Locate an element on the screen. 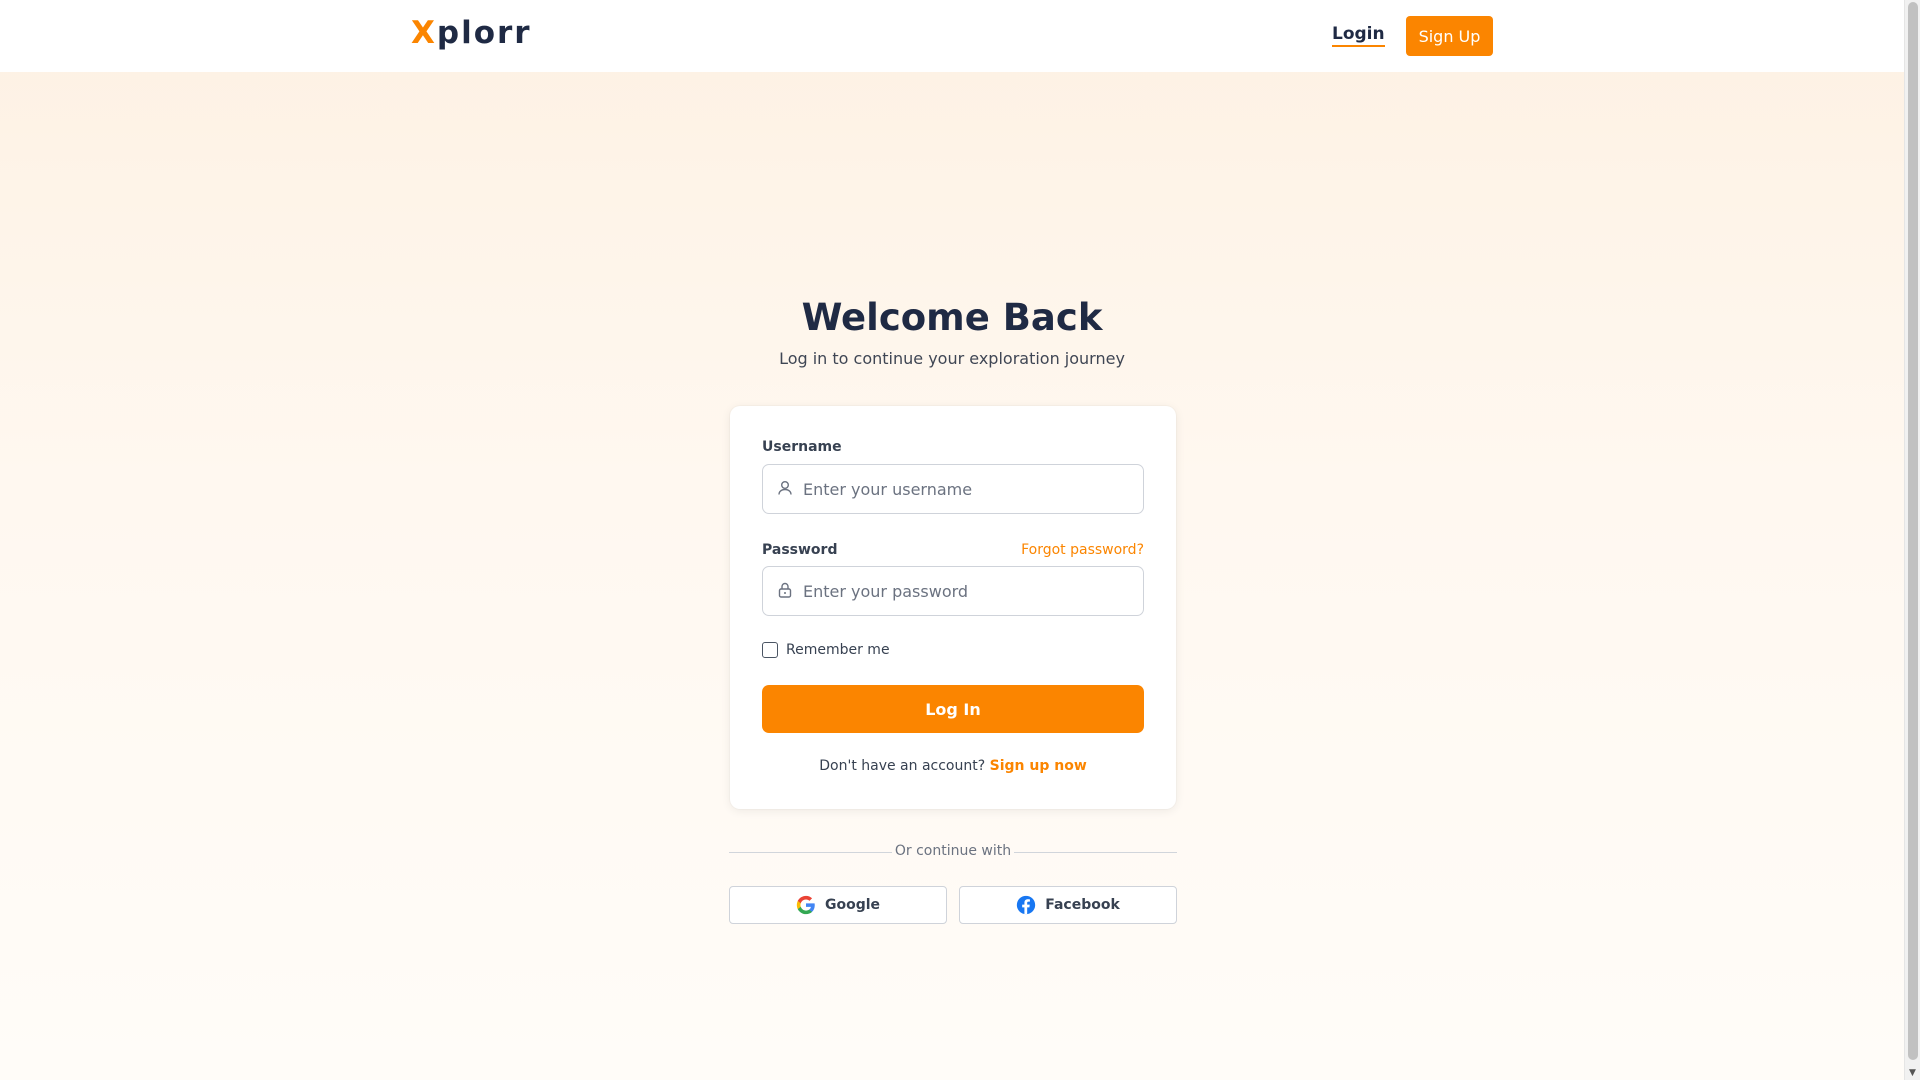 The image size is (1920, 1080). signup-prompt: Don't have an account? Sign up now is located at coordinates (953, 766).